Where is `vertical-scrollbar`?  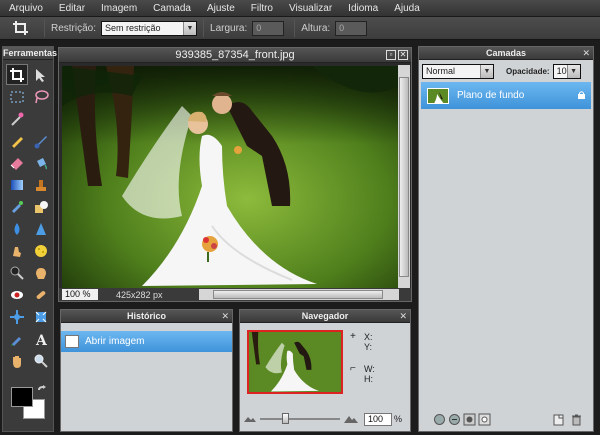 vertical-scrollbar is located at coordinates (404, 177).